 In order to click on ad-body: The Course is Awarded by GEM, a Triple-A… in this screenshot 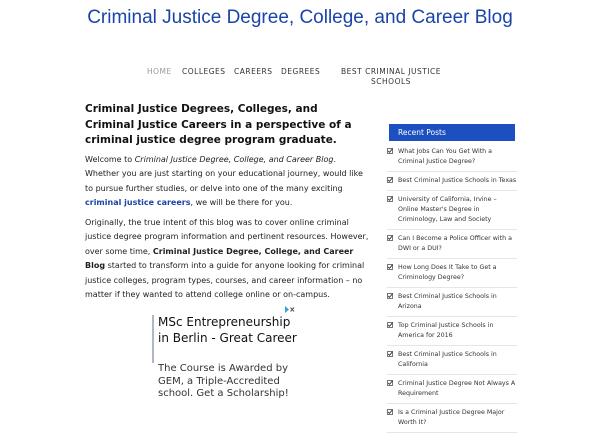, I will do `click(227, 381)`.